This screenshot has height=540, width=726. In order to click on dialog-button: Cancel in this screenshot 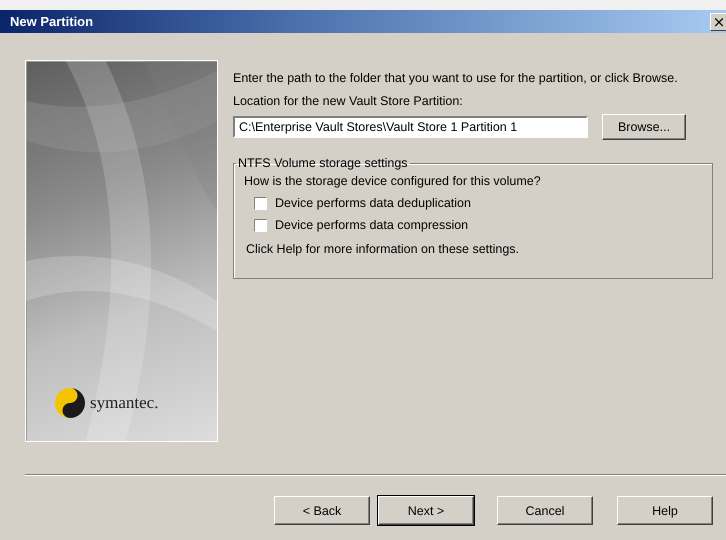, I will do `click(545, 510)`.